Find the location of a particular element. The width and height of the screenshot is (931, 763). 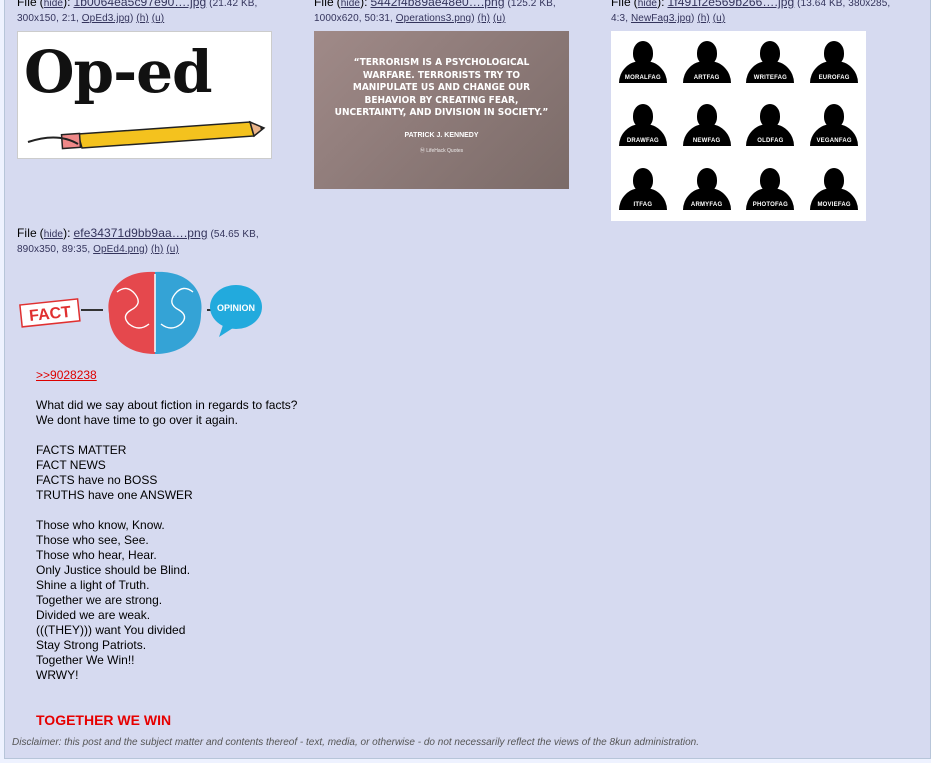

opinion-word: OPINION is located at coordinates (236, 308).